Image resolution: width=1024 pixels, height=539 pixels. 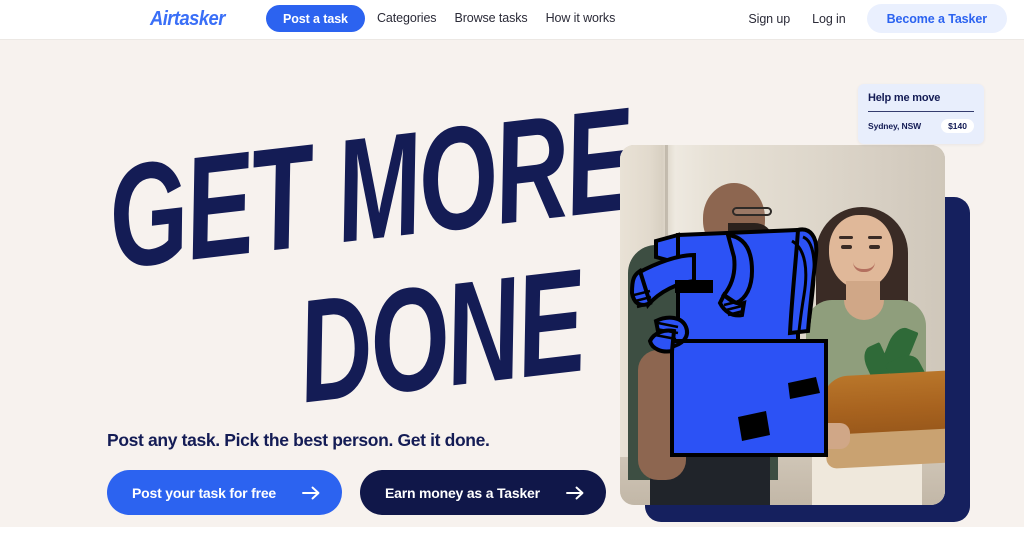 What do you see at coordinates (462, 492) in the screenshot?
I see `earn-money-cta-label: Earn money as a Tasker` at bounding box center [462, 492].